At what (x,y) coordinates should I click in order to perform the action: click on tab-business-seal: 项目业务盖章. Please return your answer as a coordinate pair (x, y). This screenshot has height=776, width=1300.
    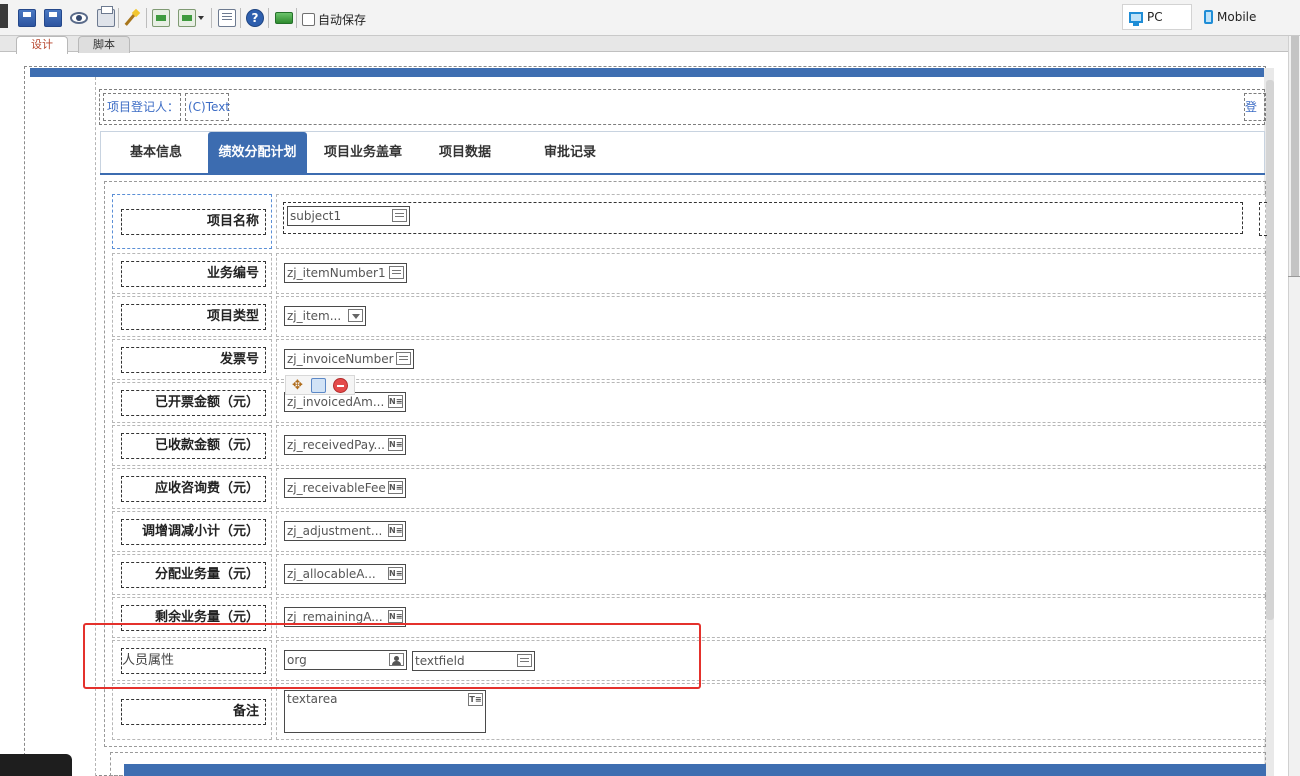
    Looking at the image, I should click on (363, 152).